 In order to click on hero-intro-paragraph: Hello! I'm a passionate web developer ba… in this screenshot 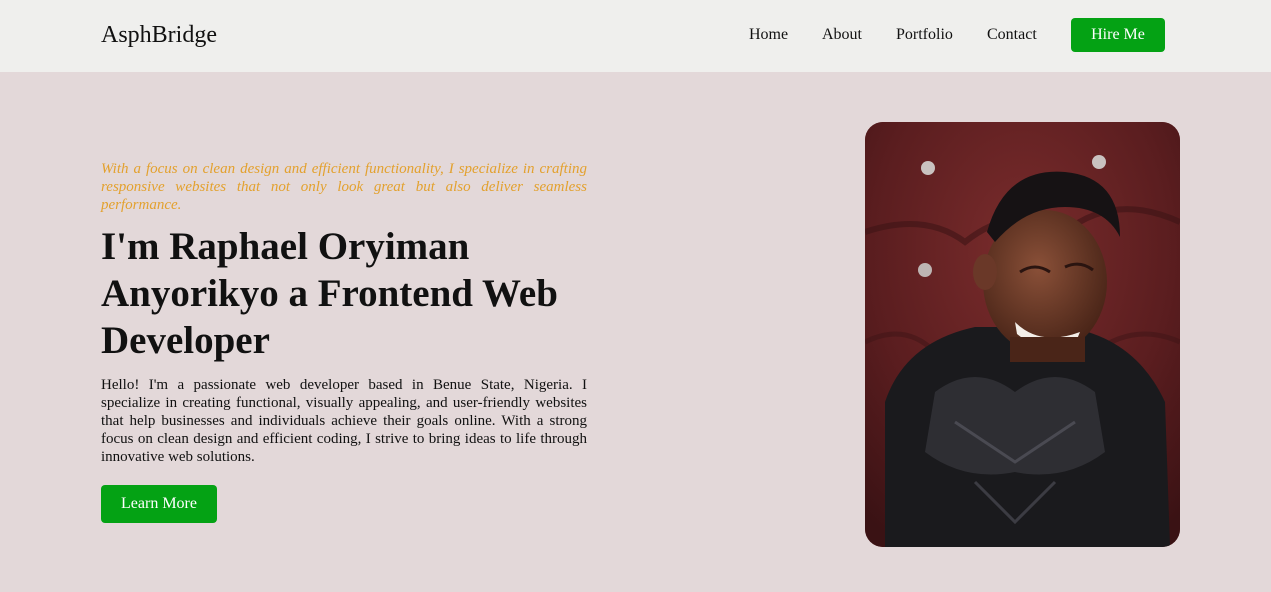, I will do `click(344, 421)`.